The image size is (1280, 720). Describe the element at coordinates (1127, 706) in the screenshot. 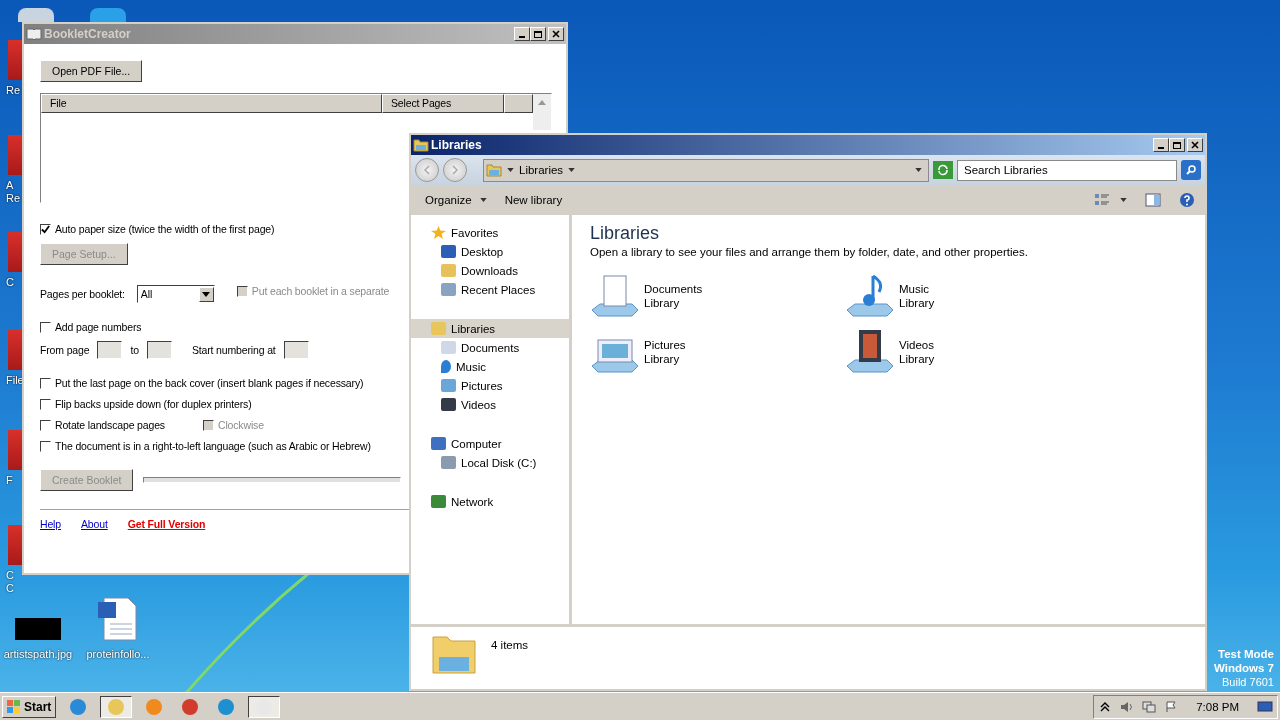

I see `speaker-icon` at that location.